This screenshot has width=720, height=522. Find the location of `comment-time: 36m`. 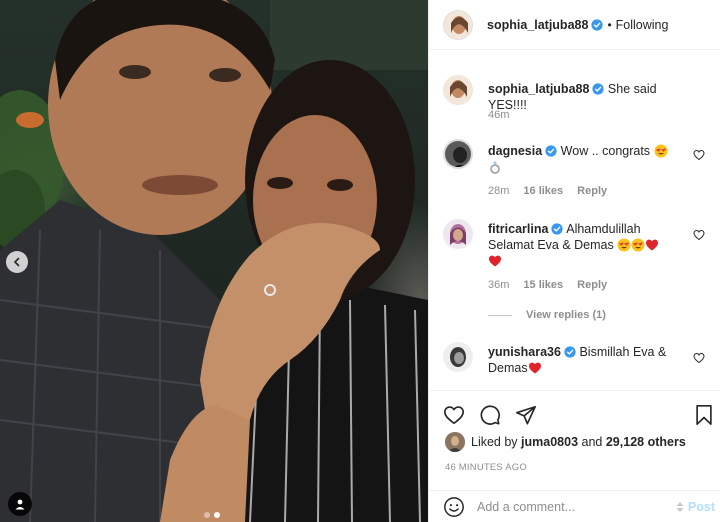

comment-time: 36m is located at coordinates (499, 285).